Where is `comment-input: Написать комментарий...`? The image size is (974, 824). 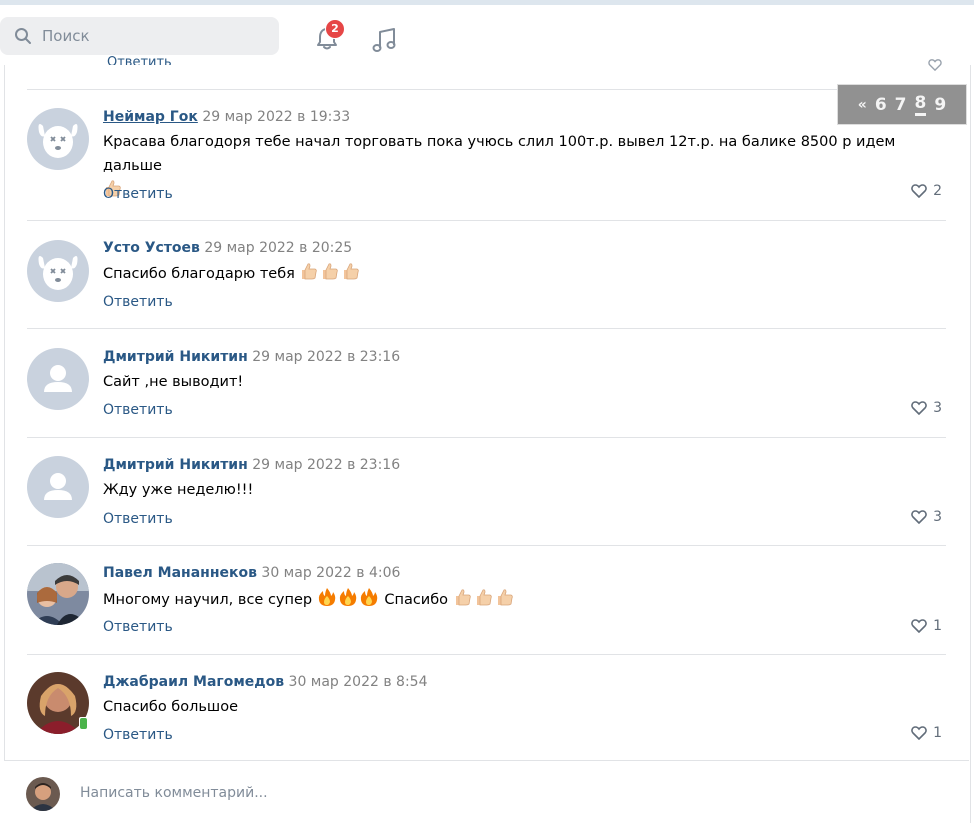 comment-input: Написать комментарий... is located at coordinates (174, 793).